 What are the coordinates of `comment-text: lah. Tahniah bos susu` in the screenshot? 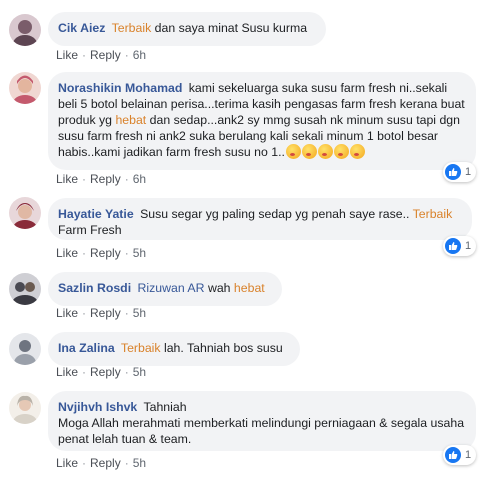 It's located at (223, 348).